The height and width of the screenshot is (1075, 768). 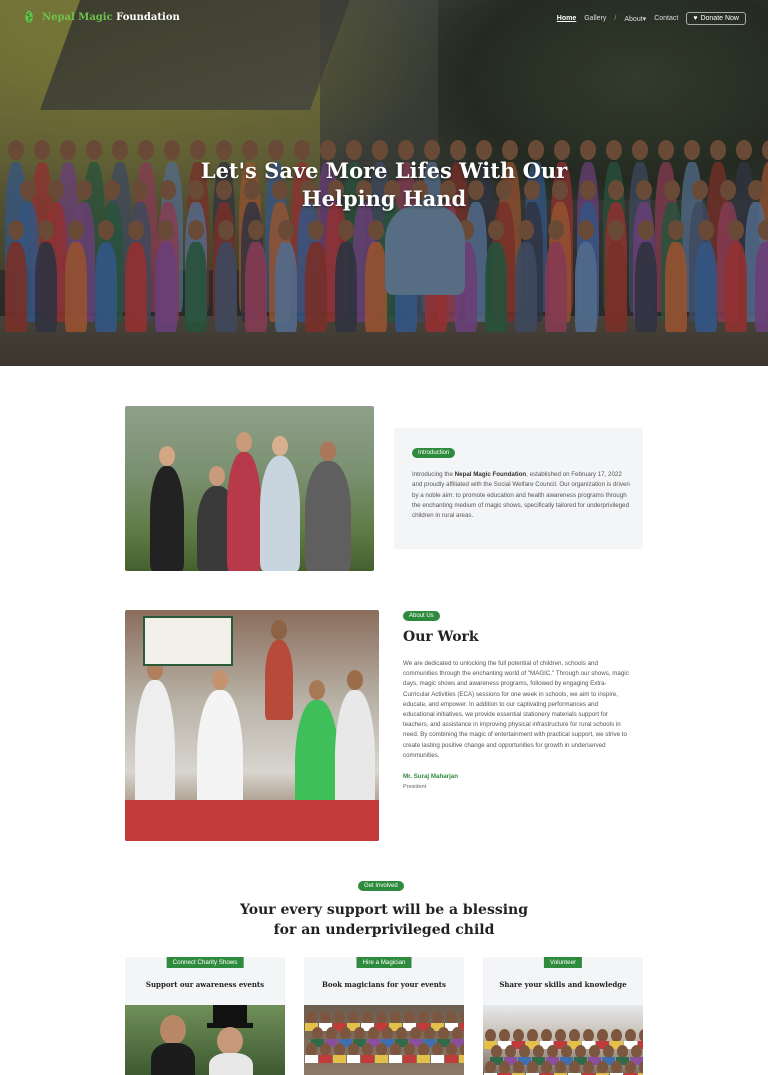 I want to click on donate-label: Donate Now, so click(x=719, y=18).